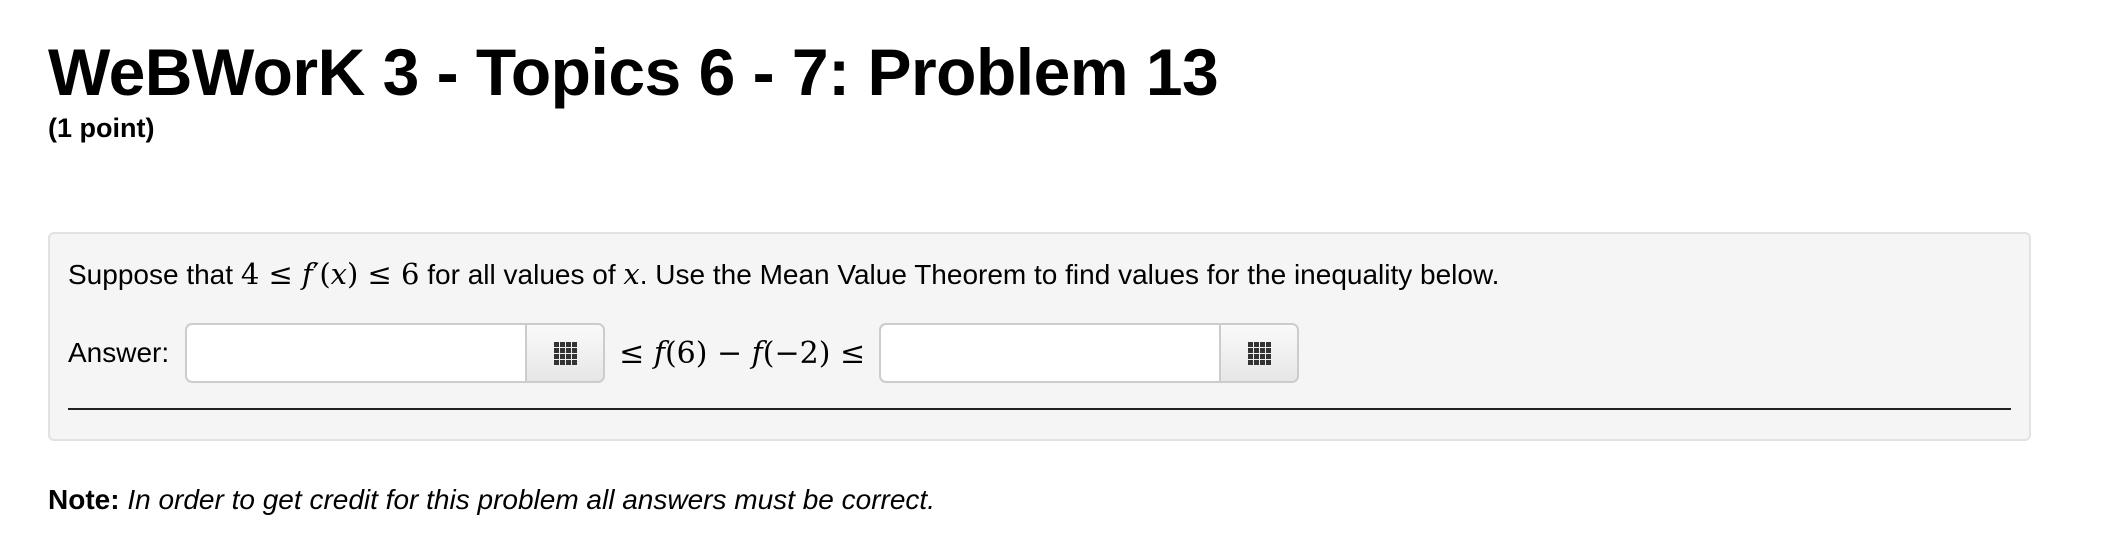 The height and width of the screenshot is (538, 2112). Describe the element at coordinates (1049, 353) in the screenshot. I see `upper-bound-input` at that location.